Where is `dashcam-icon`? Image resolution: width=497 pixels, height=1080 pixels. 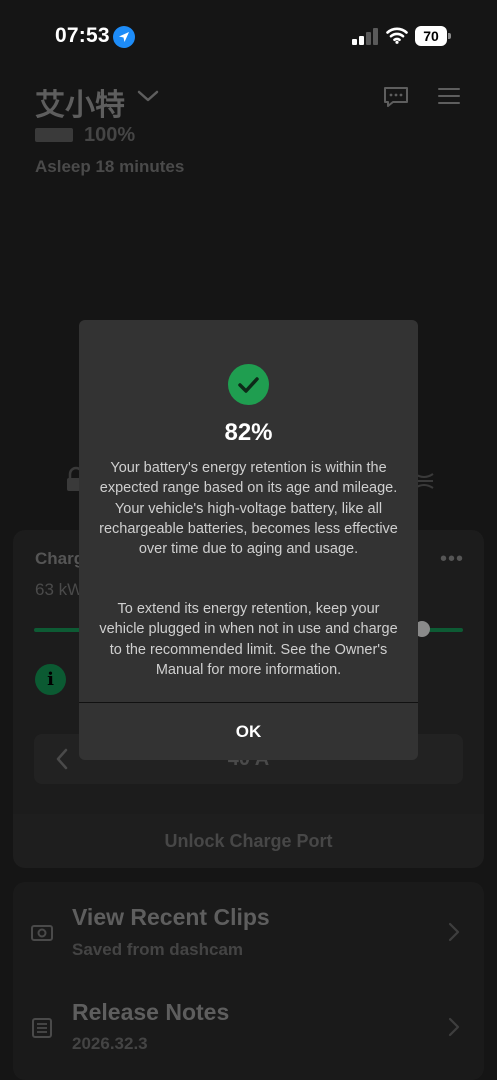
dashcam-icon is located at coordinates (42, 933).